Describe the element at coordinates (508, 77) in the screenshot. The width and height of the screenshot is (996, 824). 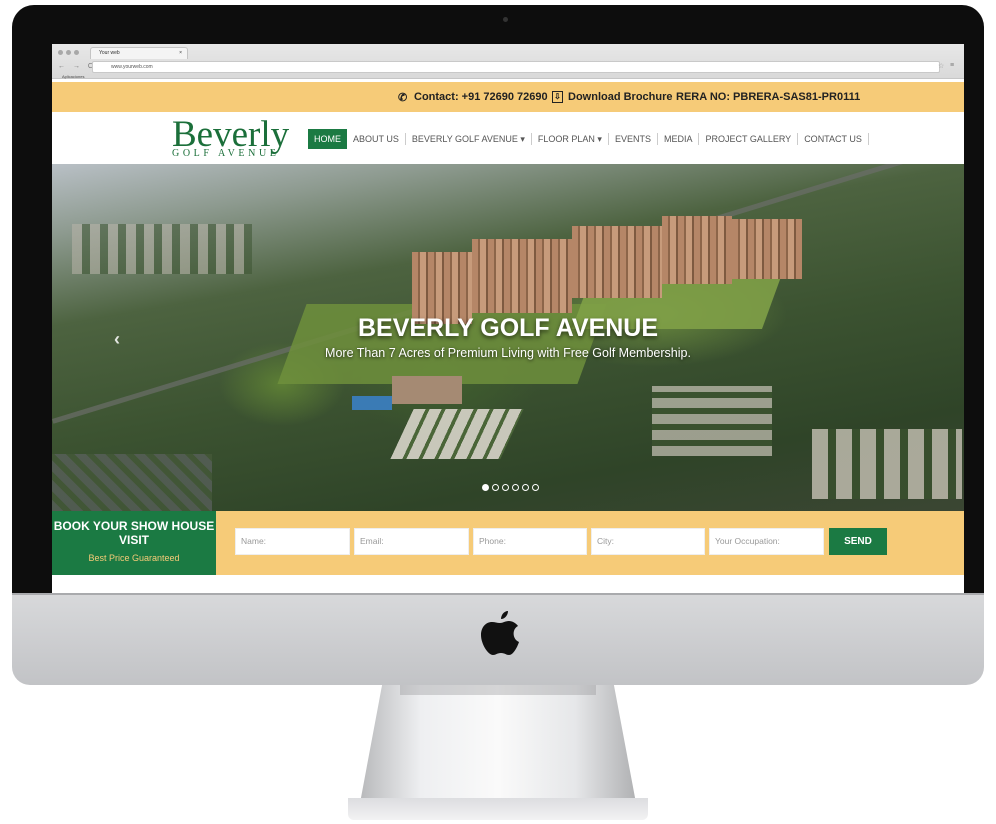
I see `bookmarks-bar: Aplicaciones` at that location.